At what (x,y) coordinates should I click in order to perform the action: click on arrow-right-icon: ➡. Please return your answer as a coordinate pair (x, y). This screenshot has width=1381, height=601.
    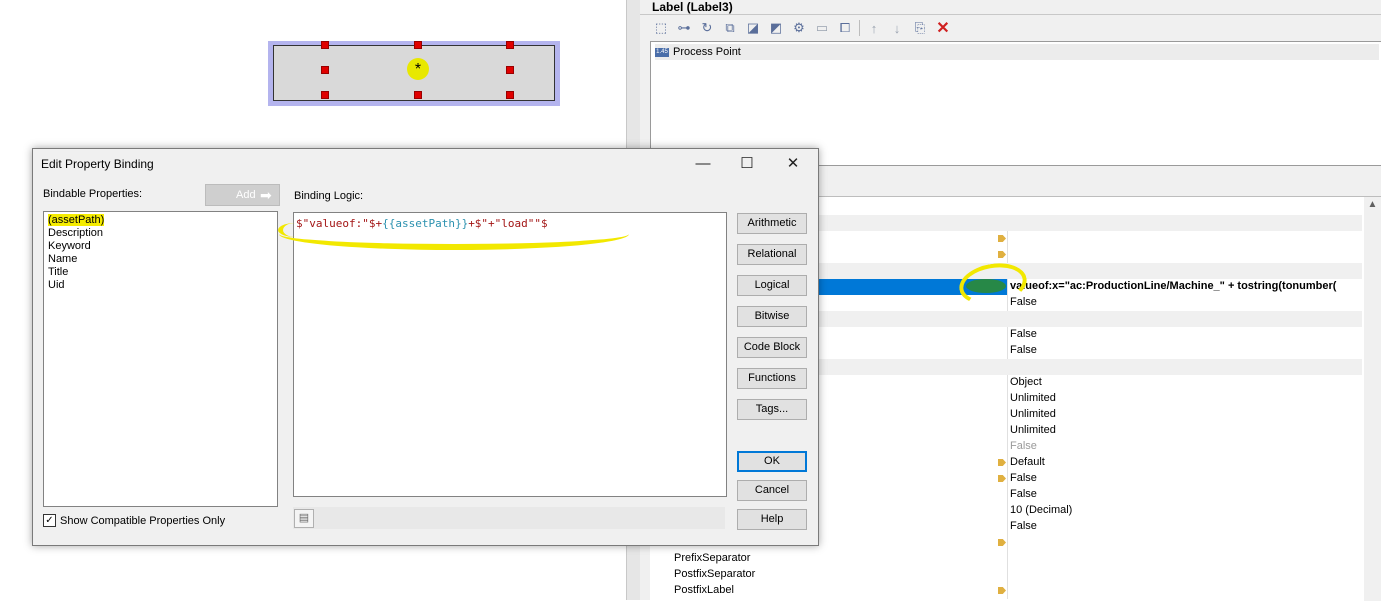
    Looking at the image, I should click on (266, 195).